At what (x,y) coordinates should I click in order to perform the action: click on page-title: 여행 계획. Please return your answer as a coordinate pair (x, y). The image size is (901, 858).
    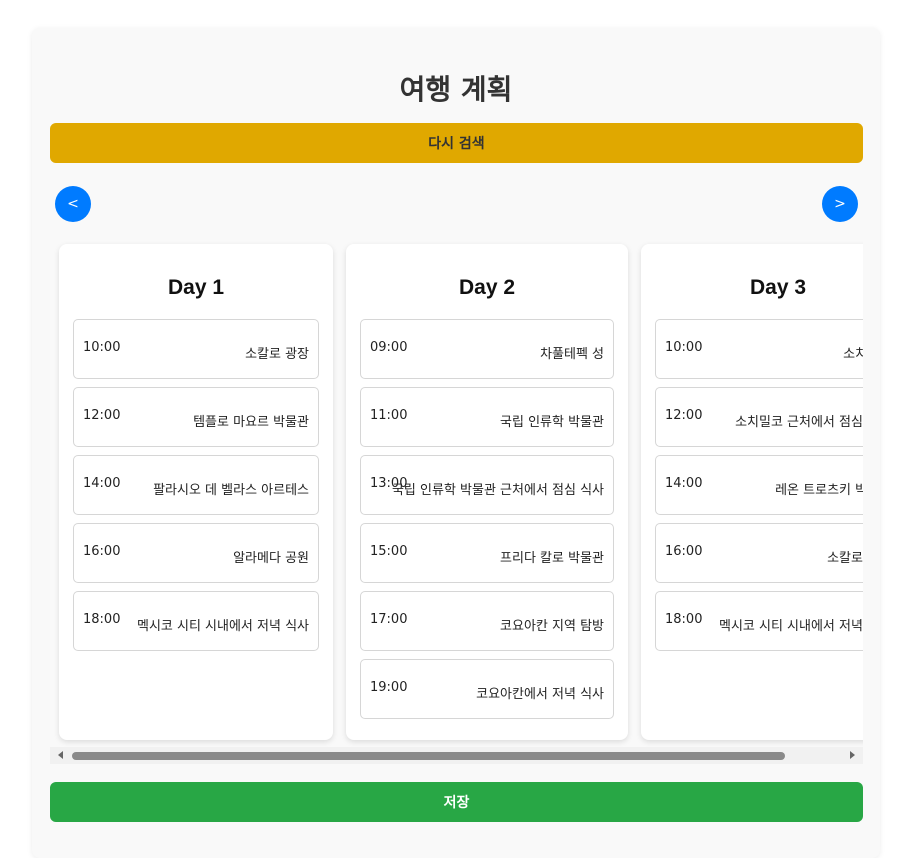
    Looking at the image, I should click on (456, 89).